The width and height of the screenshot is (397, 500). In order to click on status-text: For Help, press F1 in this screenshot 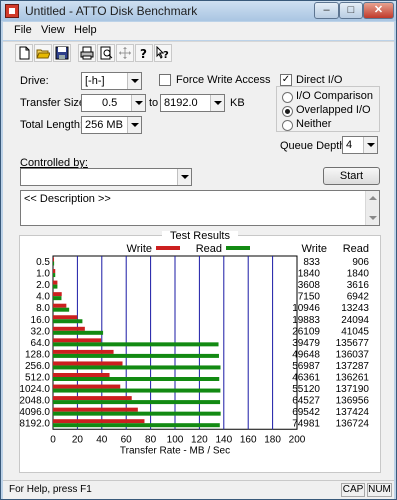, I will do `click(50, 489)`.